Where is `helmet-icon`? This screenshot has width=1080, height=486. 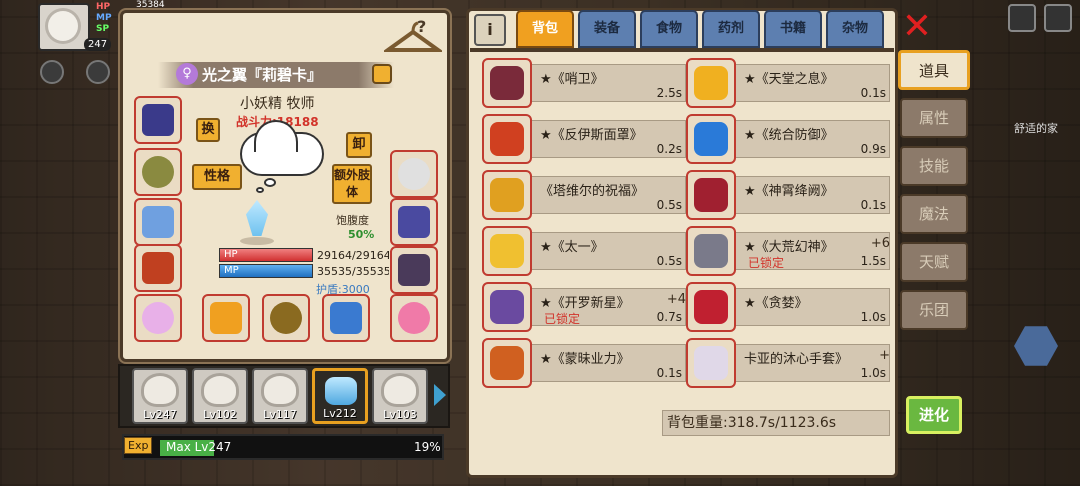 helmet-icon is located at coordinates (507, 83).